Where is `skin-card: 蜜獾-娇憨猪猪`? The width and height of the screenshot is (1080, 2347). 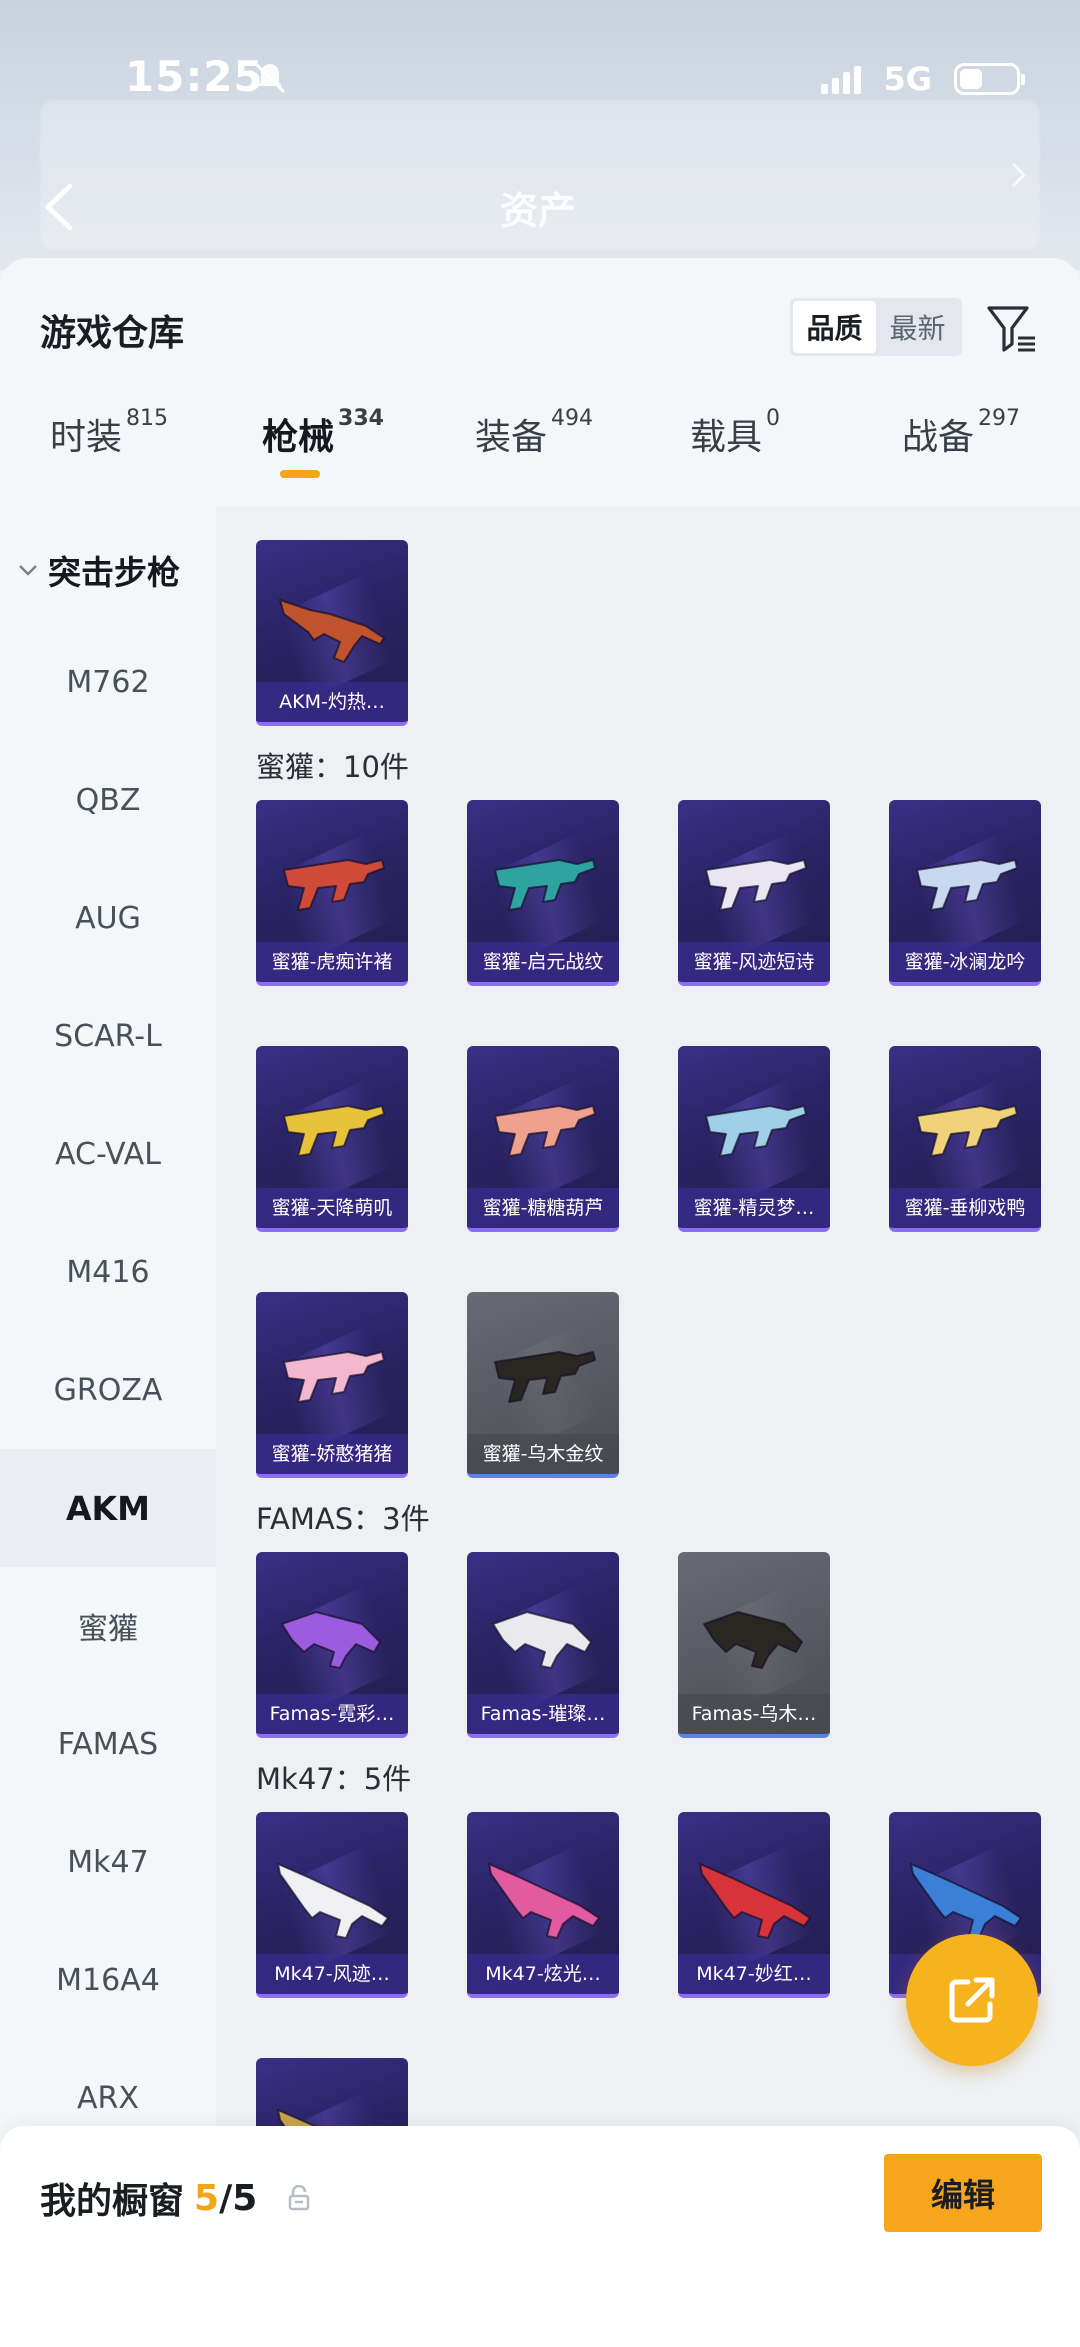
skin-card: 蜜獾-娇憨猪猪 is located at coordinates (332, 1385).